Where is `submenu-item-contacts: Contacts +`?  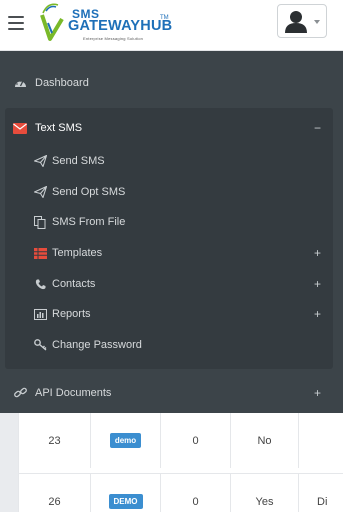
submenu-item-contacts: Contacts + is located at coordinates (171, 284).